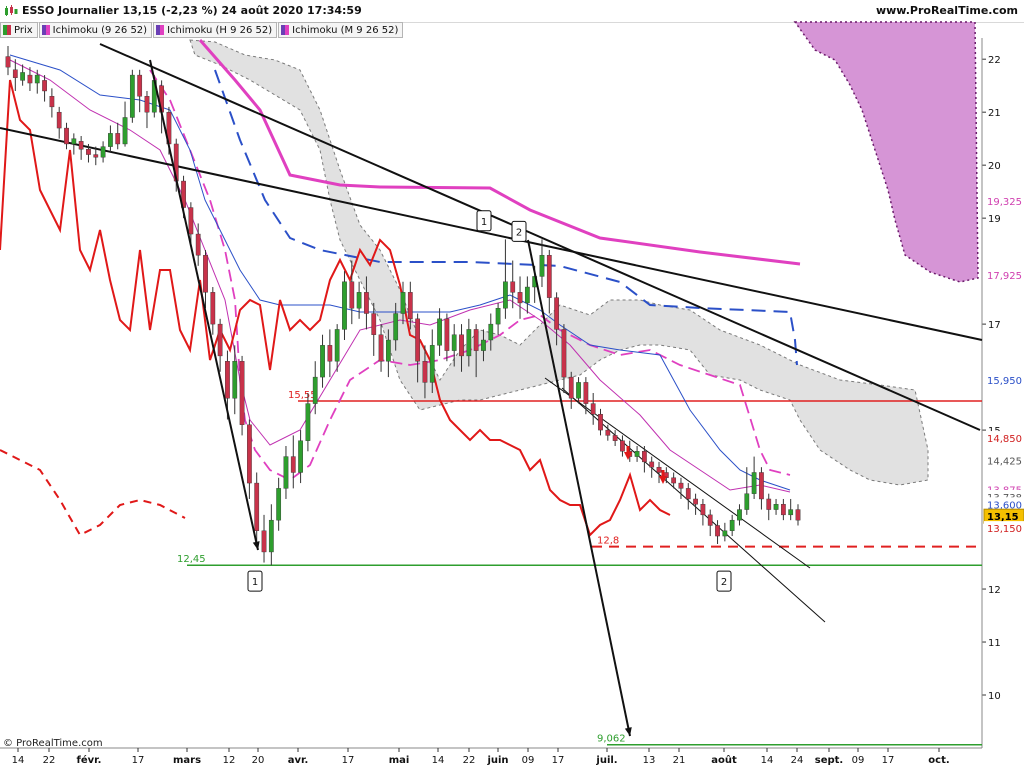 The height and width of the screenshot is (768, 1024). Describe the element at coordinates (994, 590) in the screenshot. I see `y-tick-label: 12` at that location.